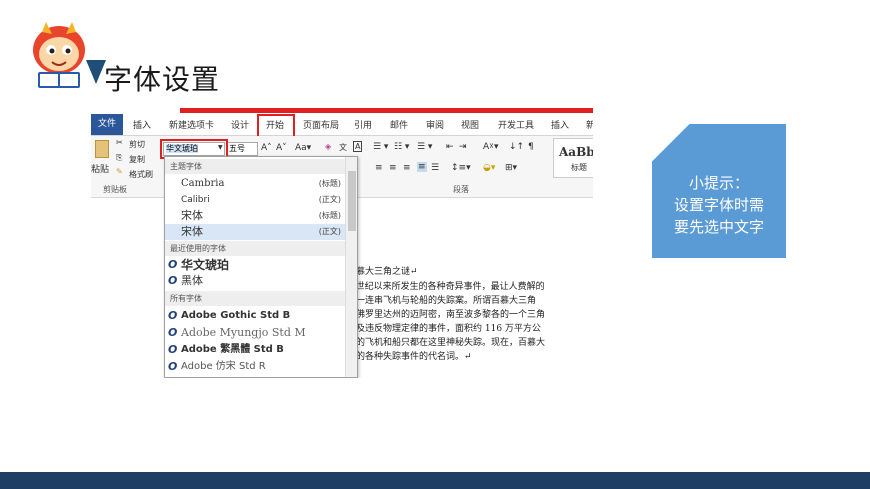  I want to click on justify-icon: ≡, so click(422, 167).